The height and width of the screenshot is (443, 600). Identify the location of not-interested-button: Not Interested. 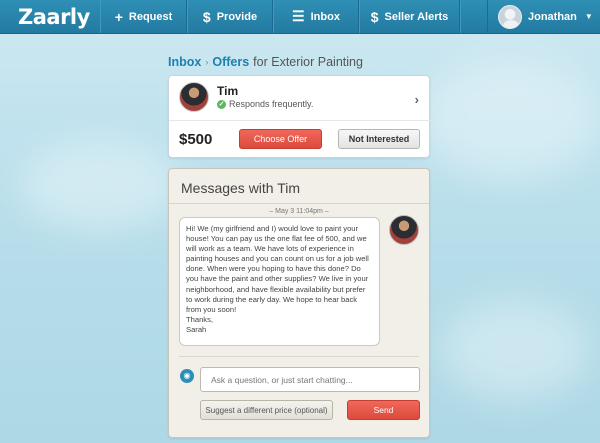
(379, 139).